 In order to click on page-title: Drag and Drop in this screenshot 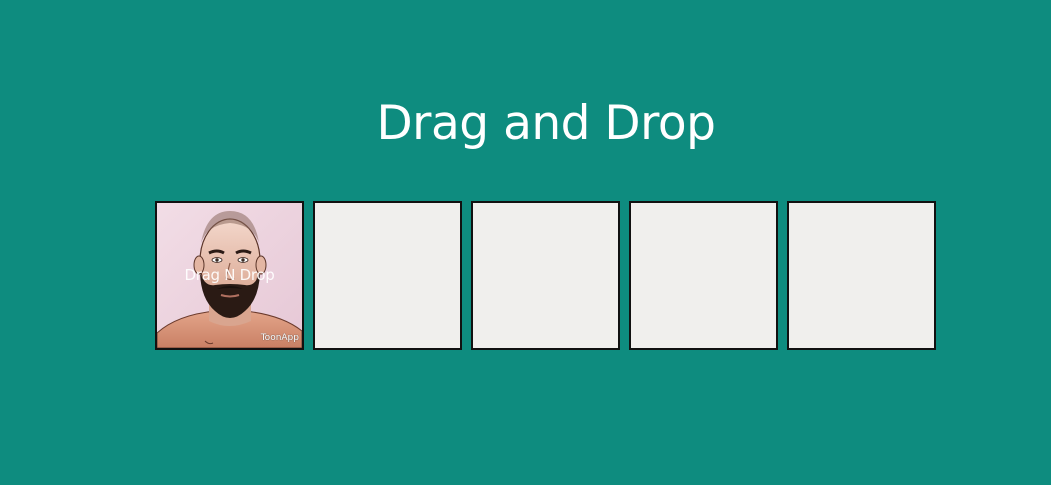, I will do `click(546, 124)`.